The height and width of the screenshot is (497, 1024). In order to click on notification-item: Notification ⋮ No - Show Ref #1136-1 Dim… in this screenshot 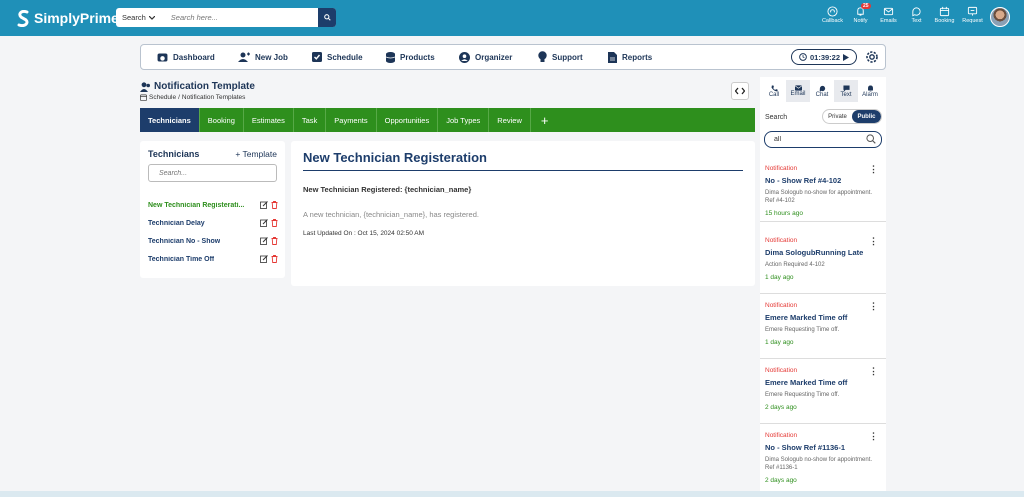, I will do `click(823, 460)`.